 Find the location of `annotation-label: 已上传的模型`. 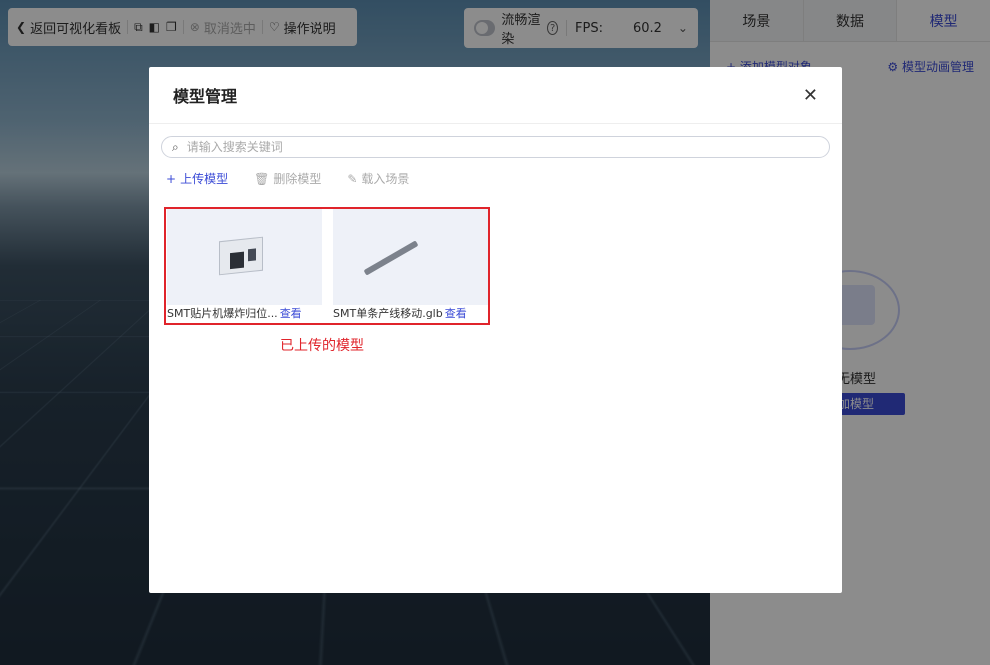

annotation-label: 已上传的模型 is located at coordinates (322, 346).